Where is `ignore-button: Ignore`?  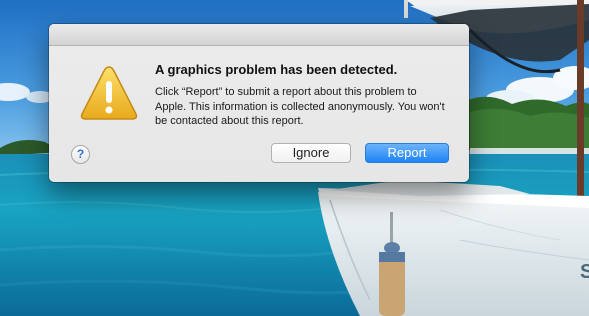 ignore-button: Ignore is located at coordinates (311, 153).